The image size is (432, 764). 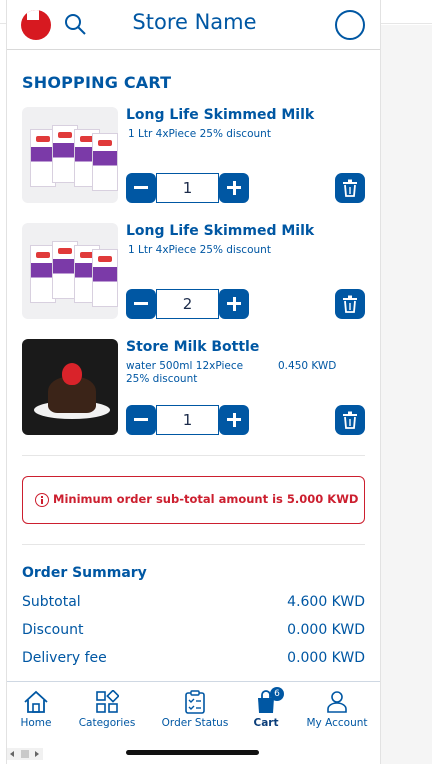 I want to click on order-summary-title: Order Summary, so click(x=84, y=573).